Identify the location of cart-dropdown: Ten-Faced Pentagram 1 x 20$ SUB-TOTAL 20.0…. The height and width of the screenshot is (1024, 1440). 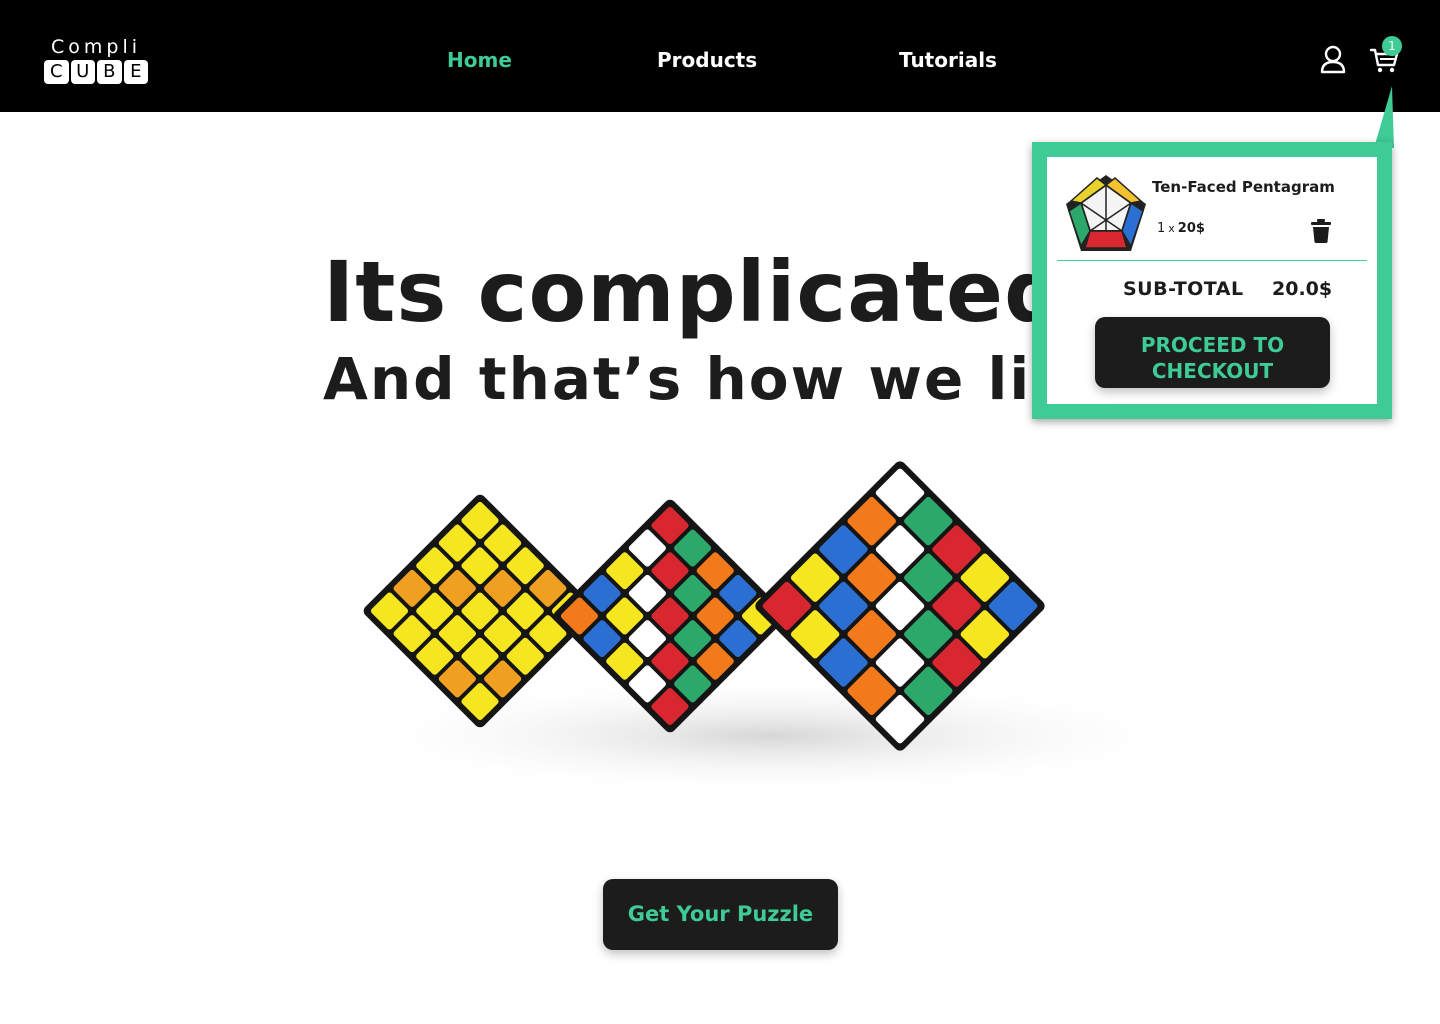
(1212, 280).